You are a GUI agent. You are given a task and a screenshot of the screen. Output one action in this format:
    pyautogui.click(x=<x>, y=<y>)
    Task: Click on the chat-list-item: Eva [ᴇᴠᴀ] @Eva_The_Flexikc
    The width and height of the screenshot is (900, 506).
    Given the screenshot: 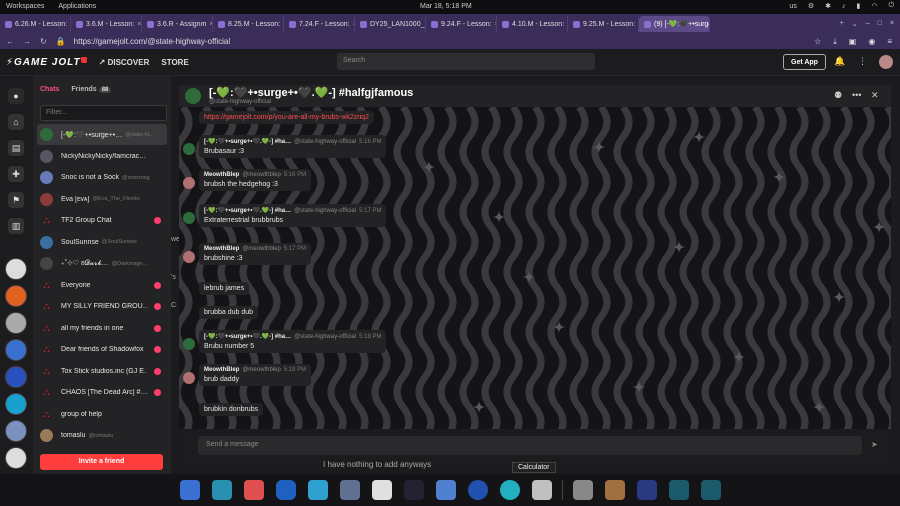 What is the action you would take?
    pyautogui.click(x=102, y=199)
    